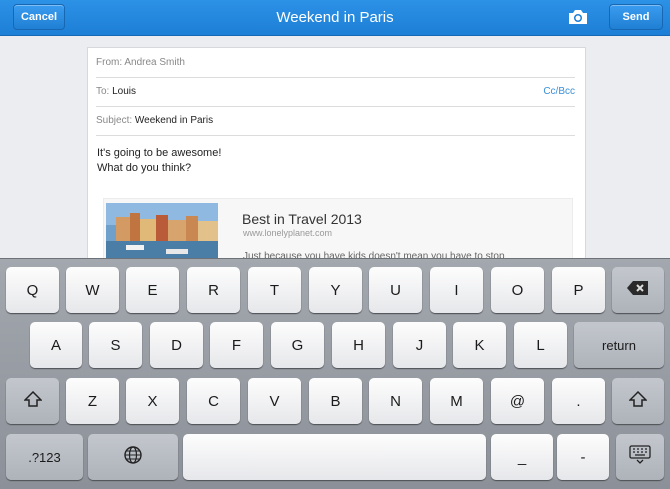 This screenshot has width=670, height=489. Describe the element at coordinates (358, 345) in the screenshot. I see `key-h: H` at that location.